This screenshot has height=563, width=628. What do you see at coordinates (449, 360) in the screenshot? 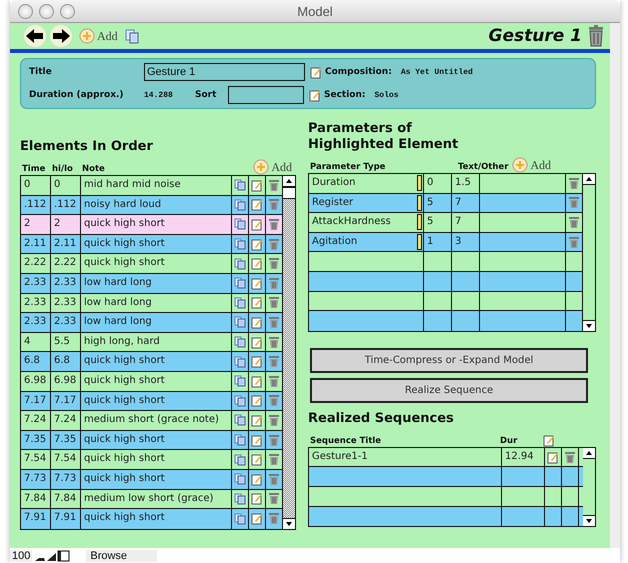
I see `action-button: Time-Compress or -Expand Model` at bounding box center [449, 360].